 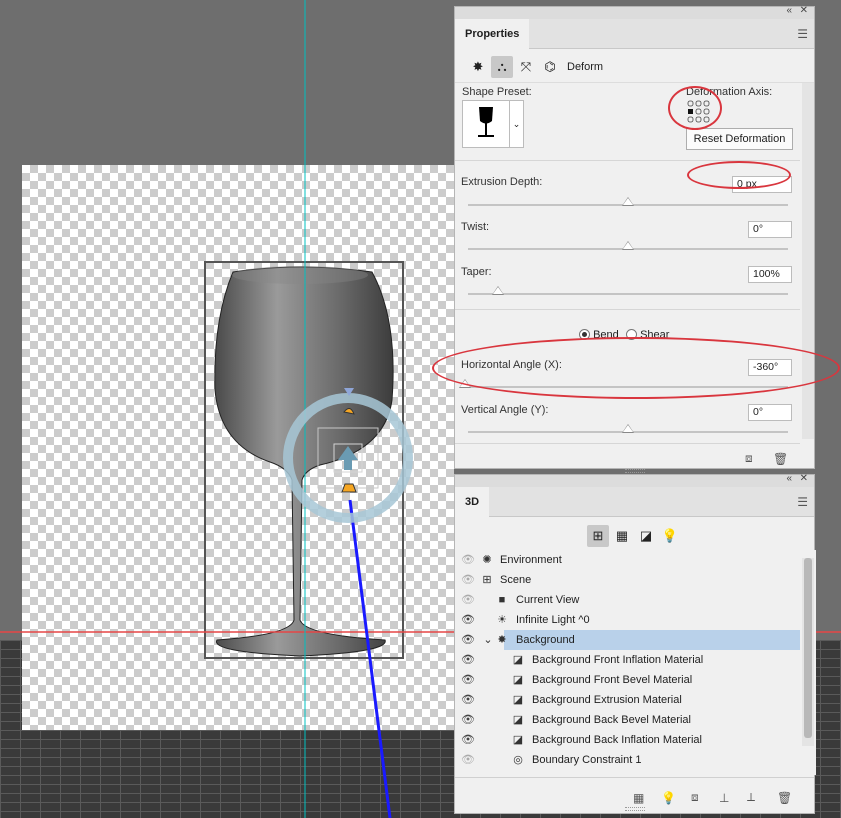 I want to click on list-item: 👁 ◪ Background Extrusion Material, so click(x=627, y=700).